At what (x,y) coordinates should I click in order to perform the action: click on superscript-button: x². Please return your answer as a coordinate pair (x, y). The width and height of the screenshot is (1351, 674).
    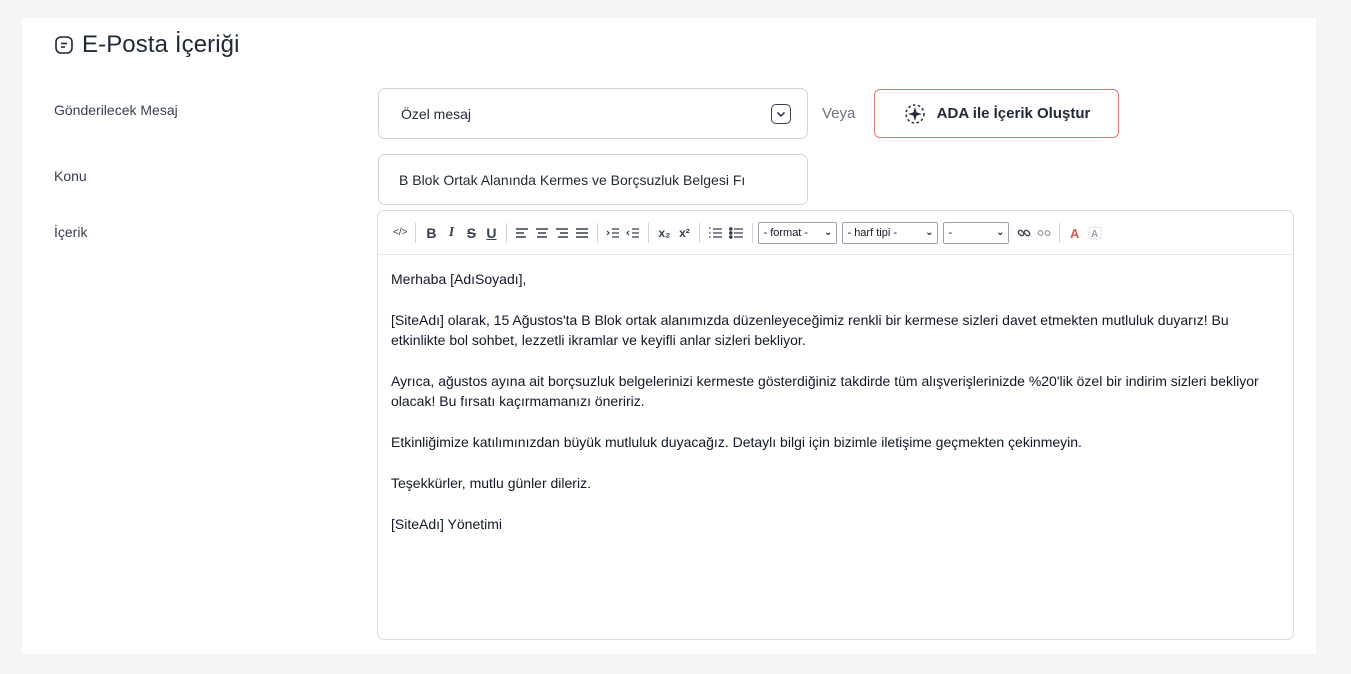
    Looking at the image, I should click on (684, 233).